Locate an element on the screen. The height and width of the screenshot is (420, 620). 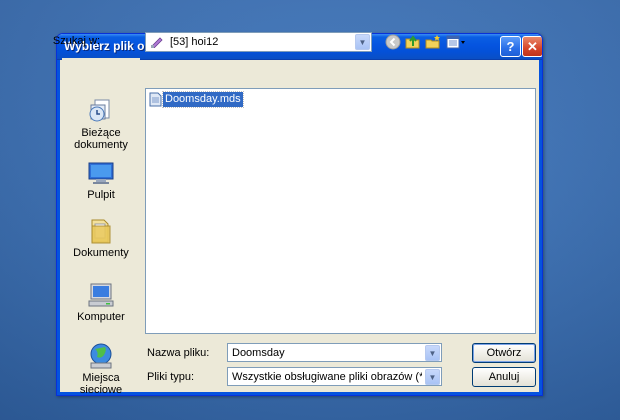
close-button: ✕ is located at coordinates (532, 46).